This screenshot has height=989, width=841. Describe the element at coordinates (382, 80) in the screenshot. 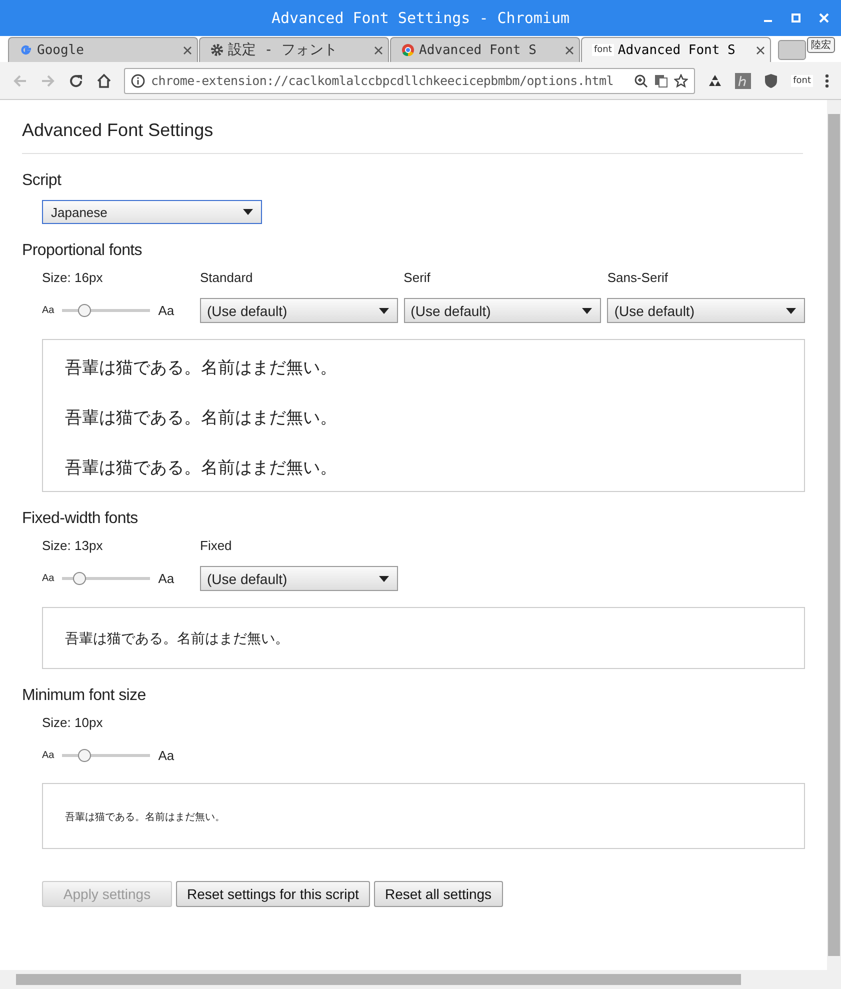

I see `url-text: chrome-extension://caclkomlalccbpcdllchkeecicepbmbm/options.html` at that location.